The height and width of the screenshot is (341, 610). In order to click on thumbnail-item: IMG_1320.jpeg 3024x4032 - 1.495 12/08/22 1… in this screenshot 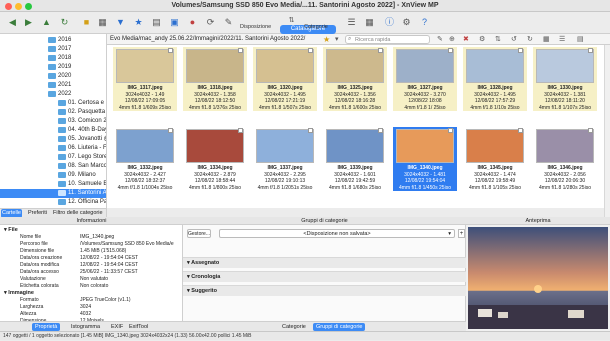, I will do `click(285, 79)`.